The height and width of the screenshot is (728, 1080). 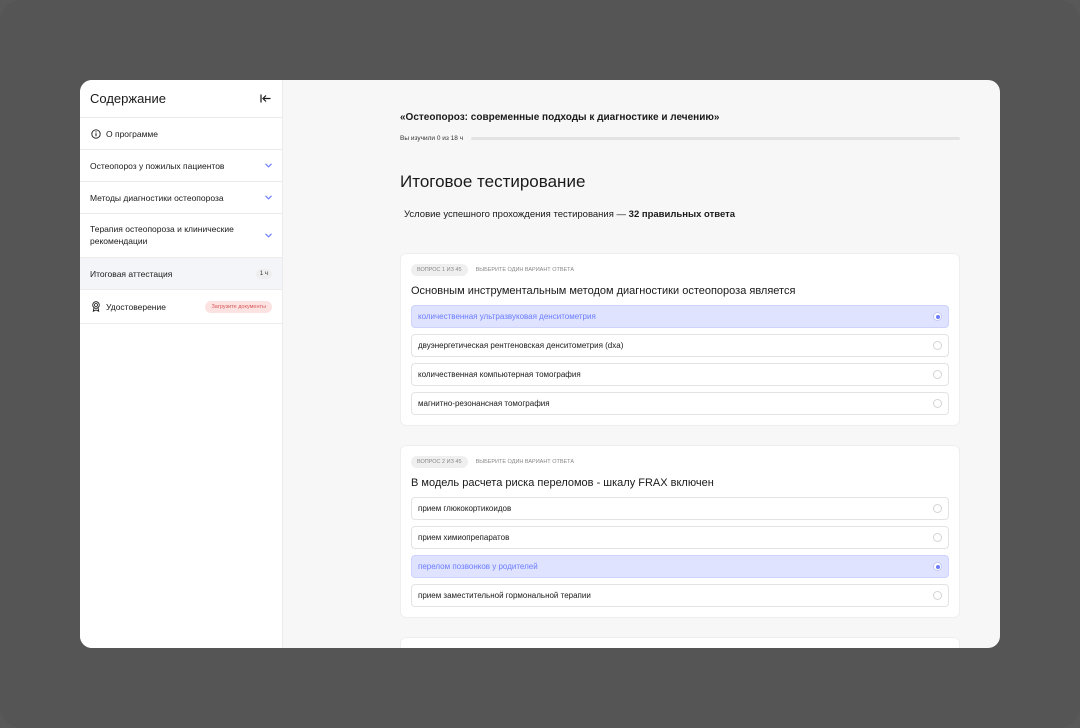 I want to click on upload-documents-badge: Загрузите документы, so click(x=238, y=306).